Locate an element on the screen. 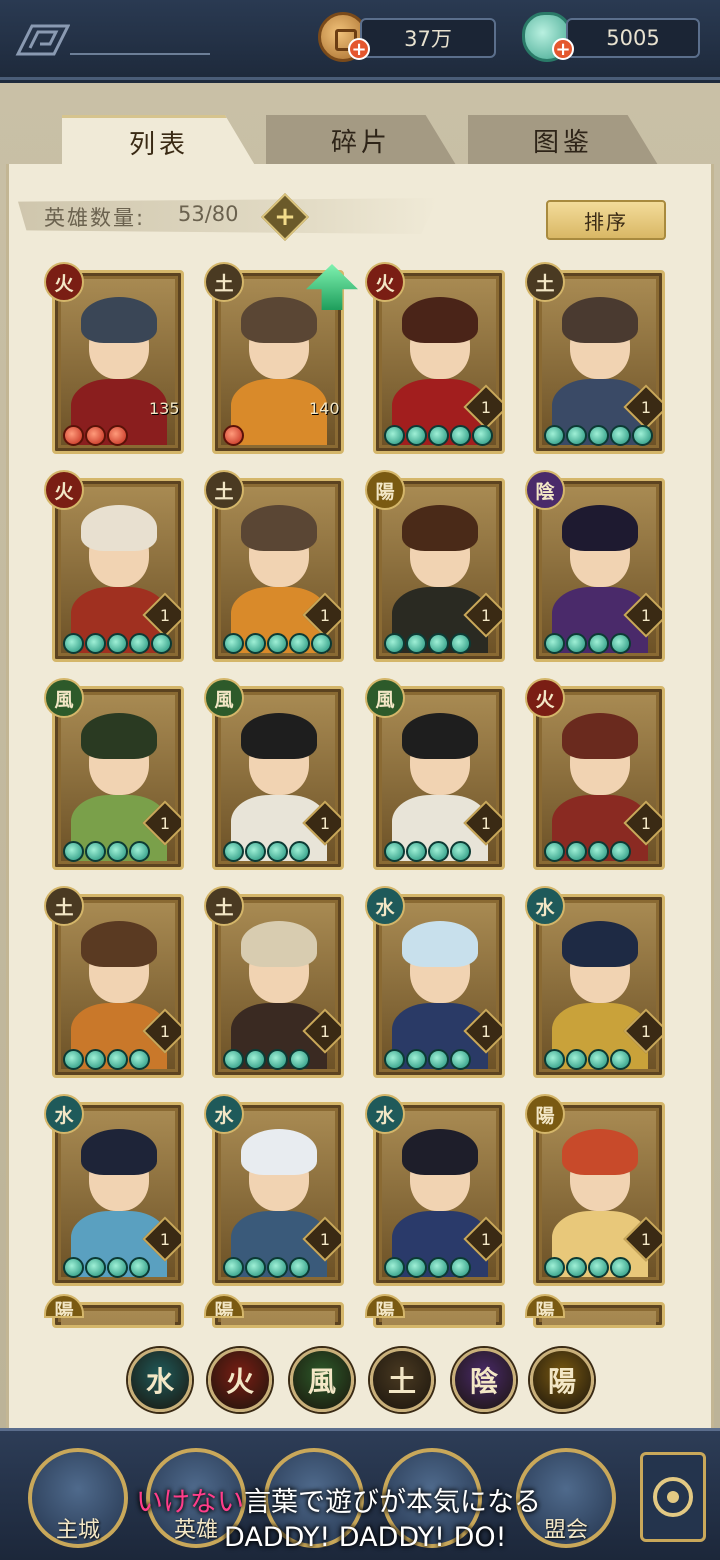 This screenshot has width=720, height=1560. filter-fire-button: 火 is located at coordinates (240, 1380).